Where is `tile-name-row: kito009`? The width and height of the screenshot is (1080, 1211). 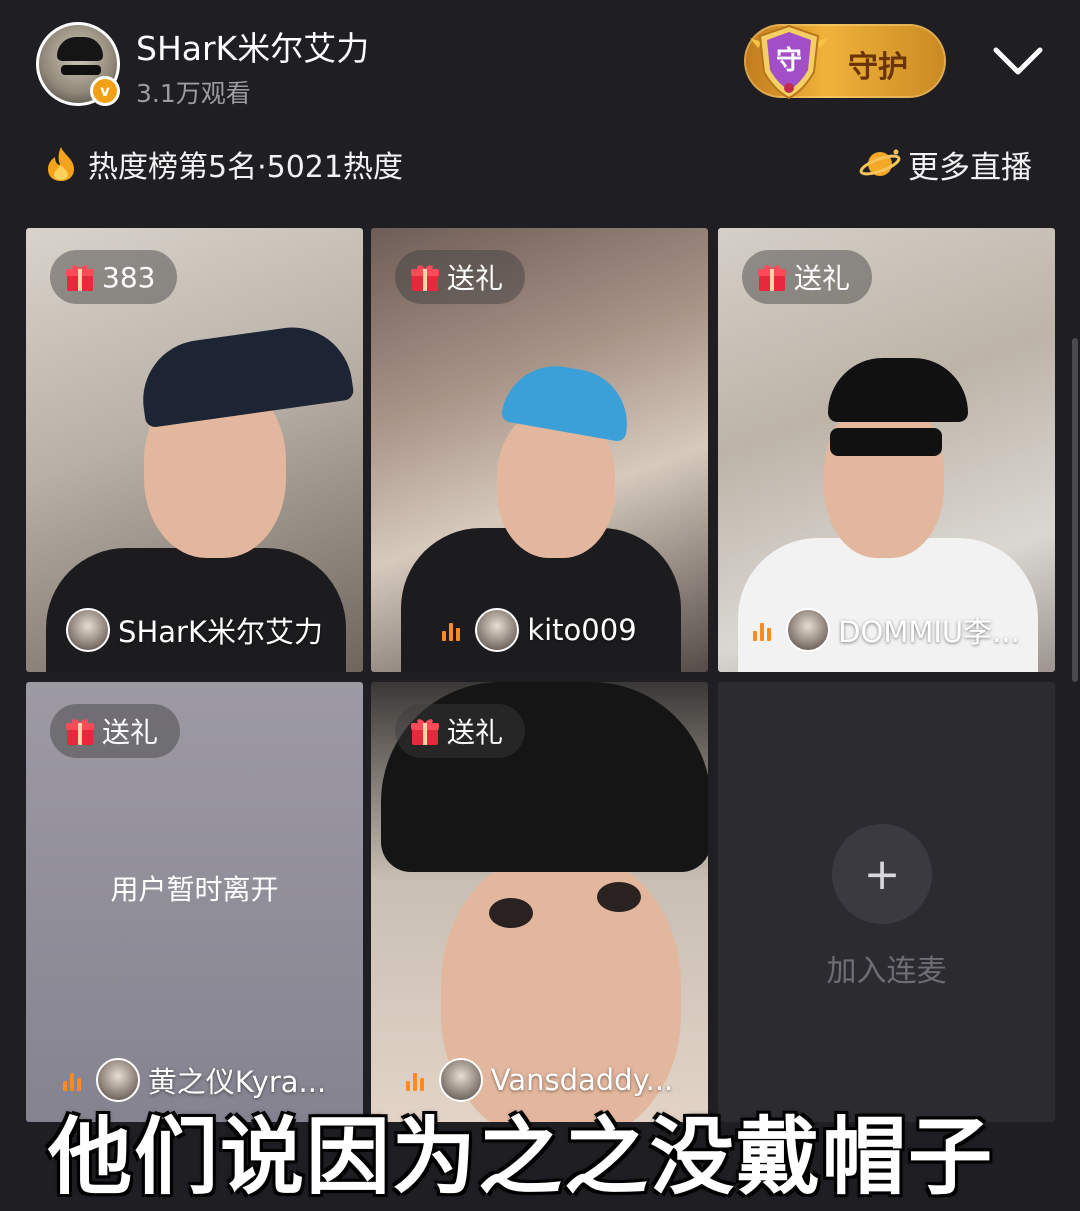
tile-name-row: kito009 is located at coordinates (539, 630).